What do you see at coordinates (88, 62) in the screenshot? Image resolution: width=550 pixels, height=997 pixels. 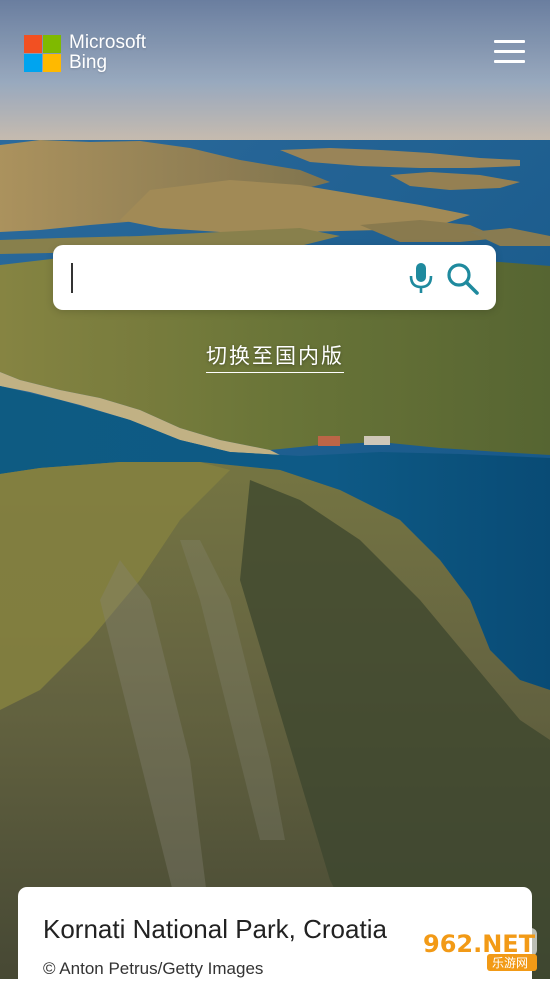 I see `logo-text-line2: Bing` at bounding box center [88, 62].